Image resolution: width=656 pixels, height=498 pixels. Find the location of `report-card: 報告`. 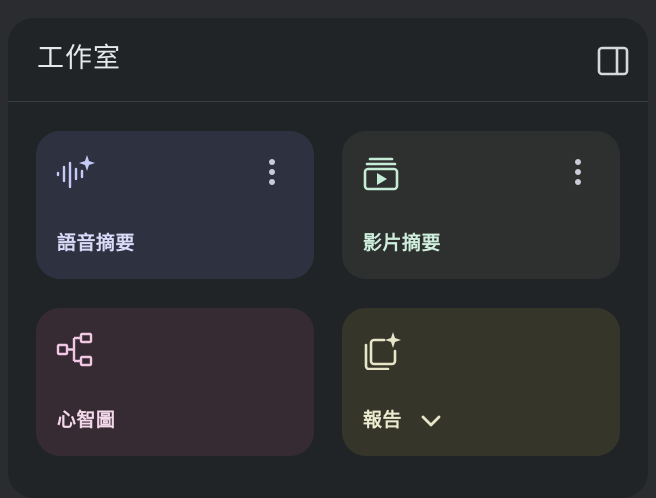

report-card: 報告 is located at coordinates (481, 382).